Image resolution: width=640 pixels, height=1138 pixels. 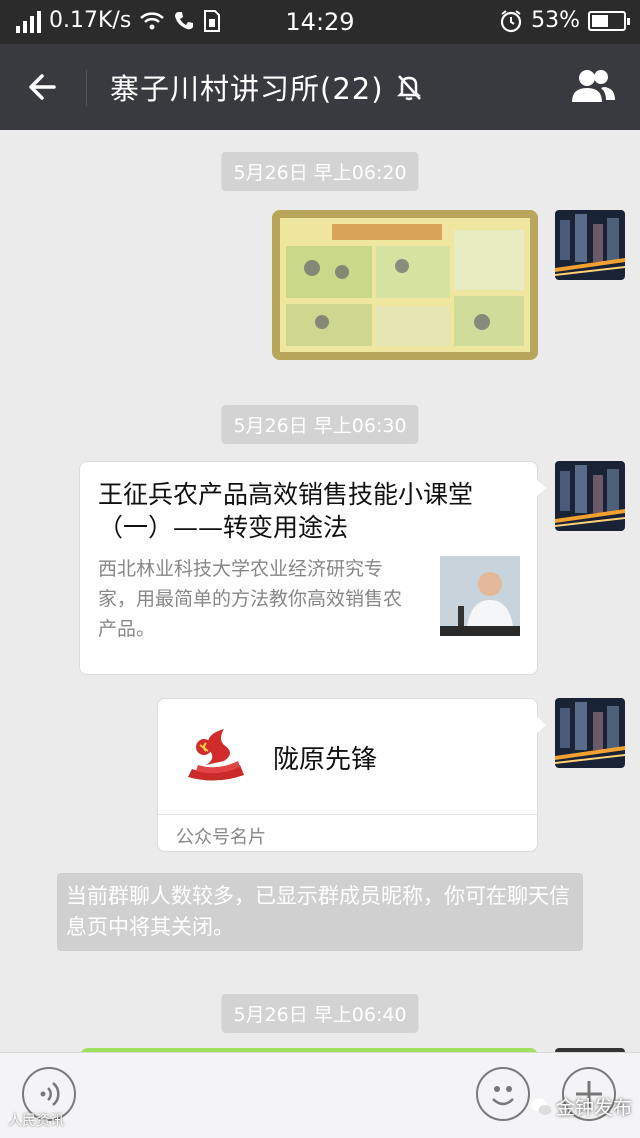 I want to click on chat-header: 寨子川村讲习所(22), so click(x=320, y=87).